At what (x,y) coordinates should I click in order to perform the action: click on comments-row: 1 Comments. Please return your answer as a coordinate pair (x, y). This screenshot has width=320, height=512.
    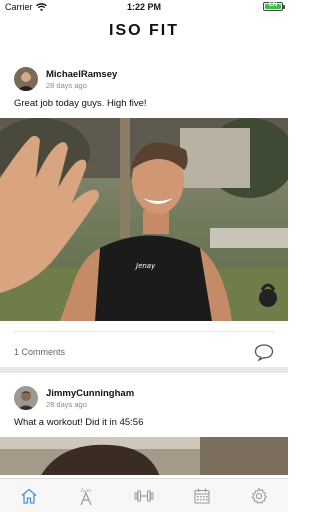
    Looking at the image, I should click on (144, 349).